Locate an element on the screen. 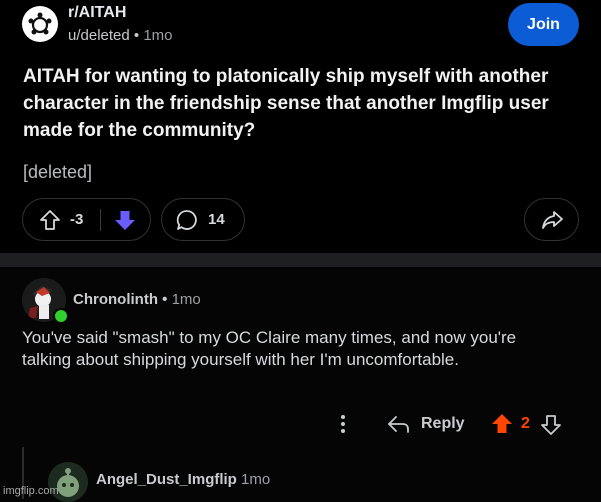 The height and width of the screenshot is (502, 601). imgflip-watermark: imgflip.com is located at coordinates (31, 491).